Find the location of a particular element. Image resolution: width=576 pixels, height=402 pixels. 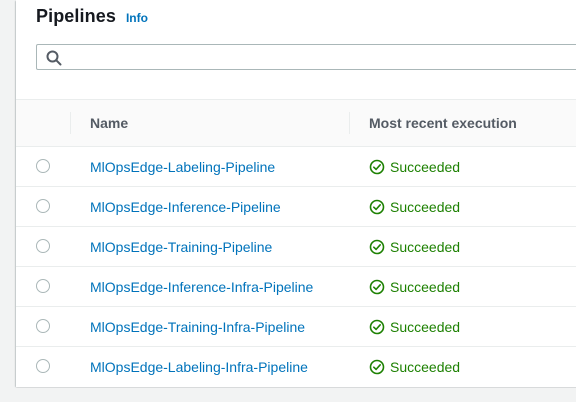

pipeline-name-link: MlOpsEdge-Inference-Infra-Pipeline is located at coordinates (201, 287).